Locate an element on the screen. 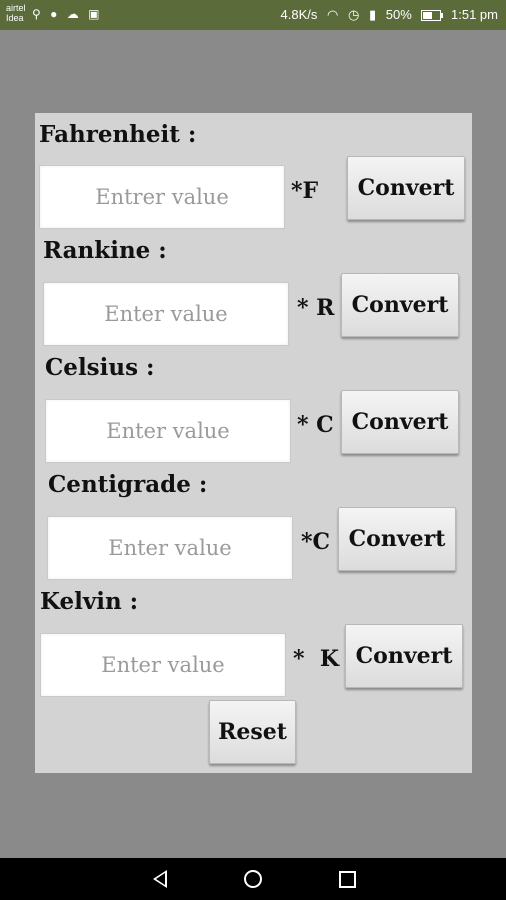 The image size is (506, 900). centigrade-label: Centigrade : is located at coordinates (128, 484).